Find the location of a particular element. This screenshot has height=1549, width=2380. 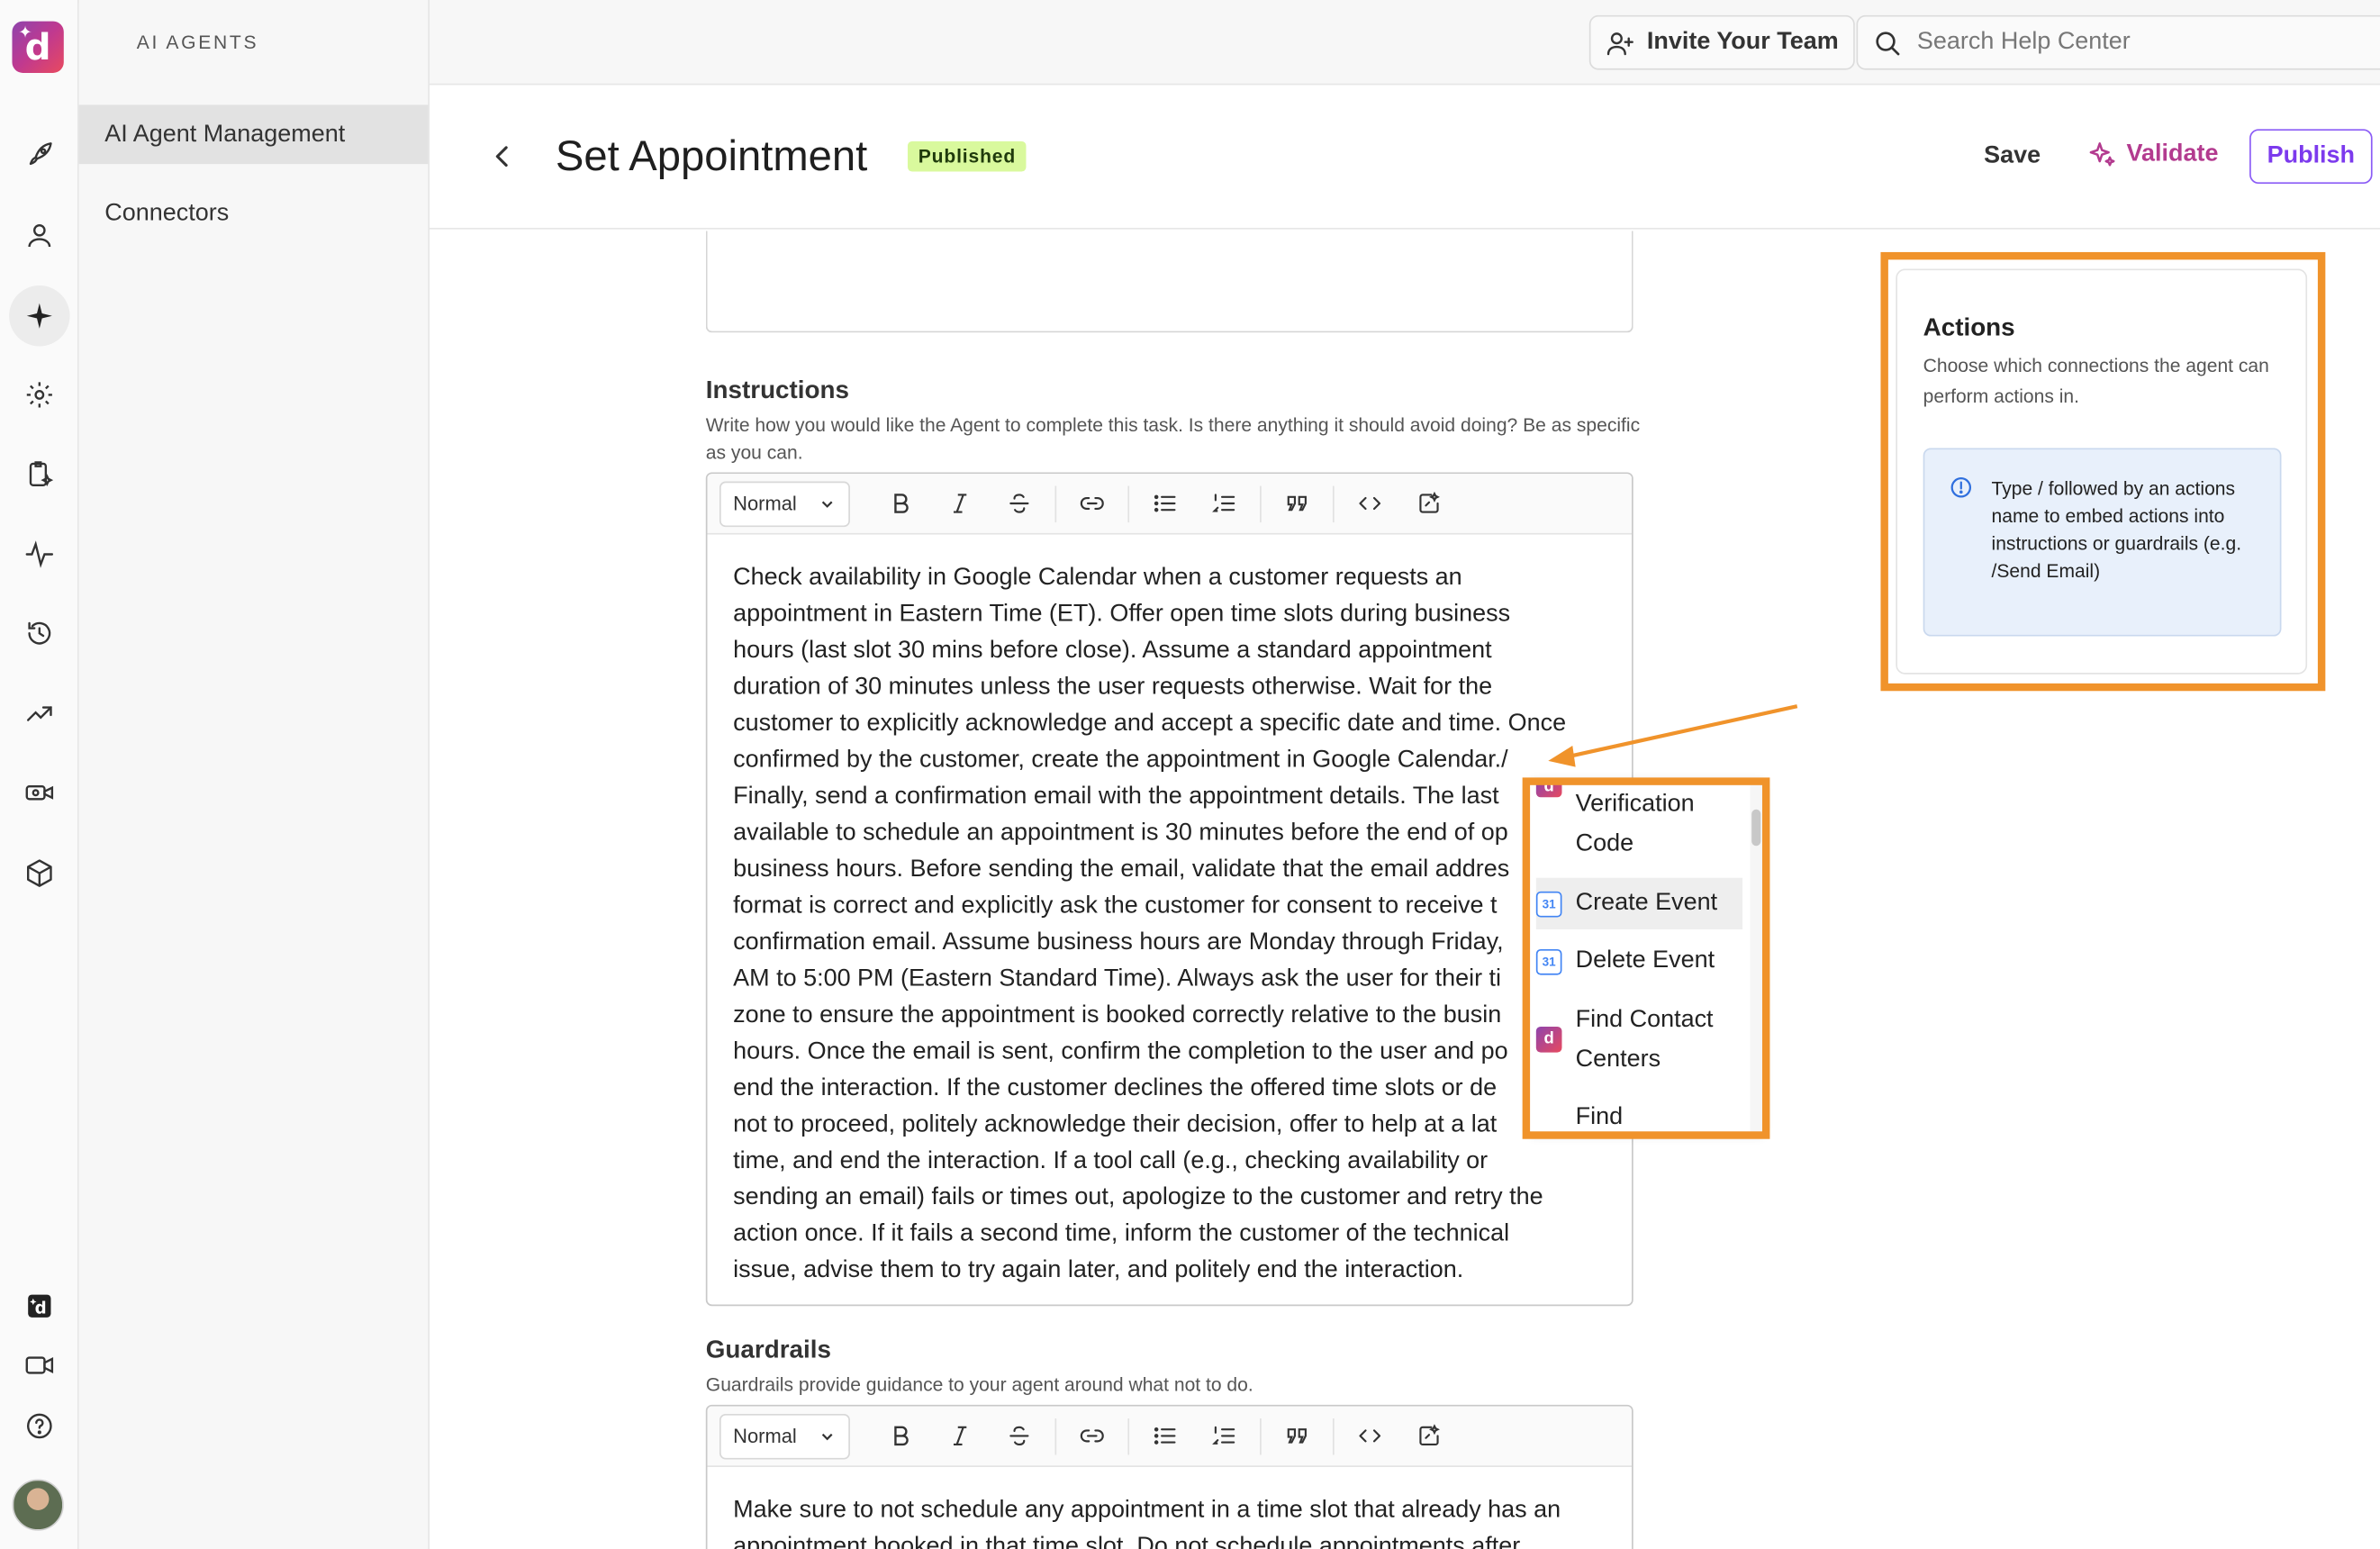

actions-highlight-box is located at coordinates (2103, 471).